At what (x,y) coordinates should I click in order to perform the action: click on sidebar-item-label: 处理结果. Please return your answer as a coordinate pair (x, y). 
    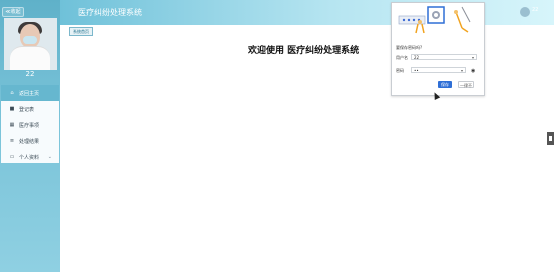
    Looking at the image, I should click on (29, 141).